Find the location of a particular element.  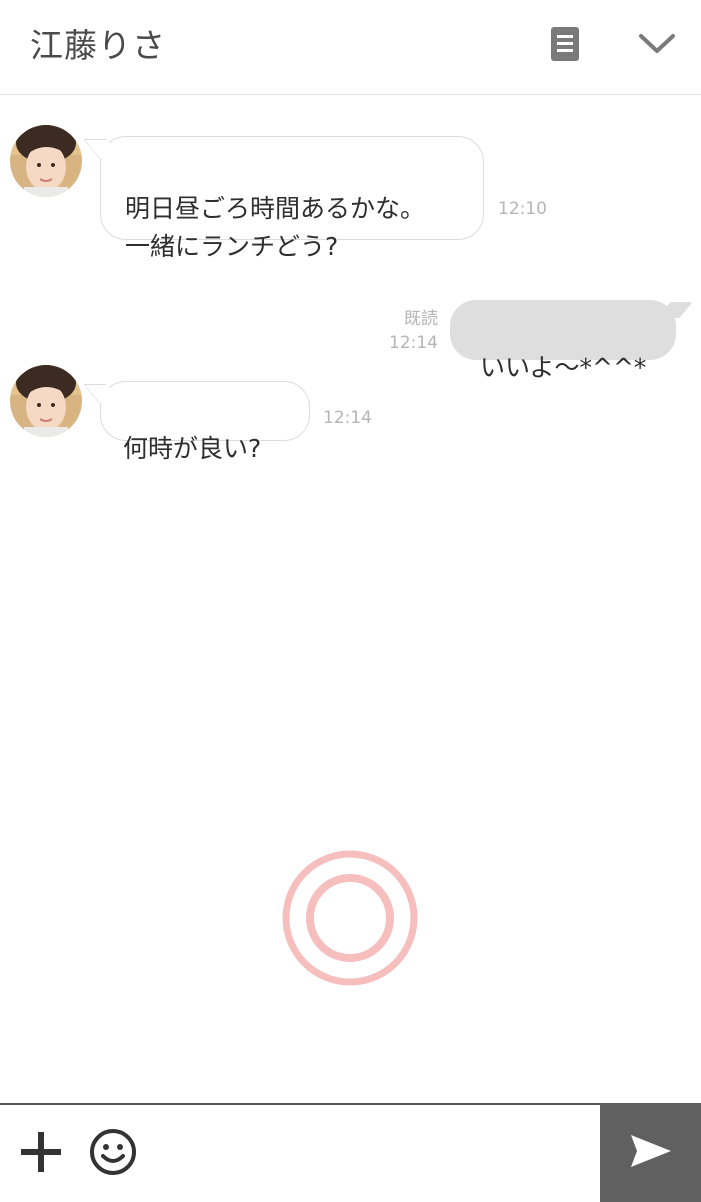

chat-header: 江藤りさ is located at coordinates (350, 47).